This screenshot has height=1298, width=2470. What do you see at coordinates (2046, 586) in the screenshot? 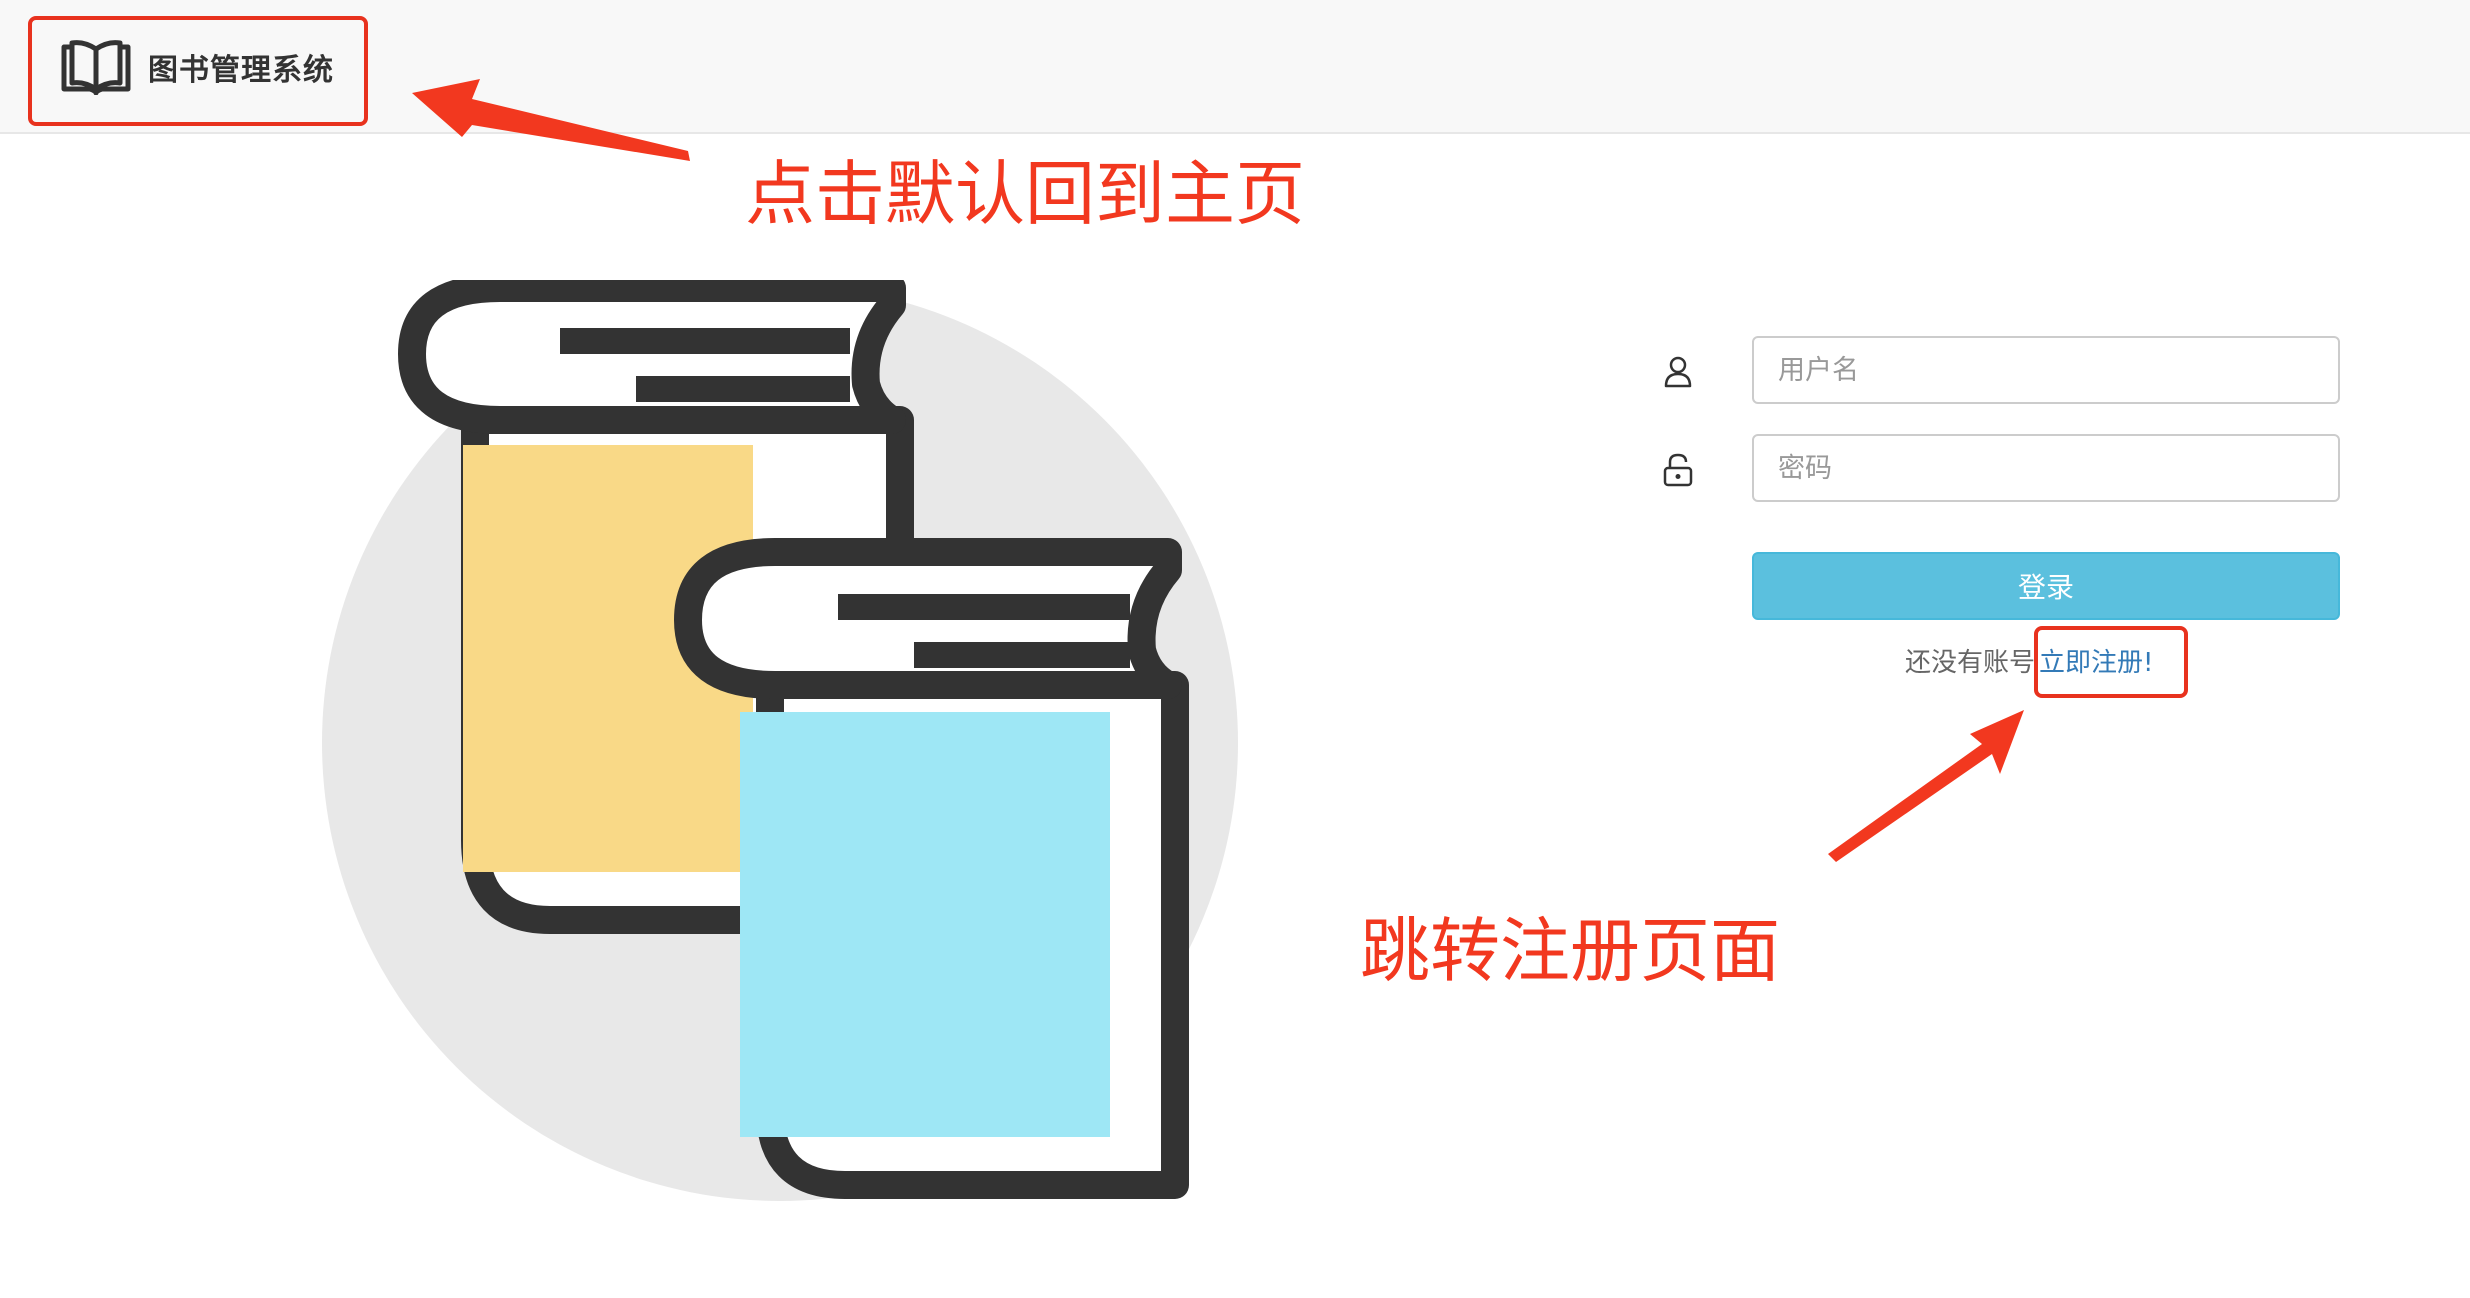
I see `login-button: 登录` at bounding box center [2046, 586].